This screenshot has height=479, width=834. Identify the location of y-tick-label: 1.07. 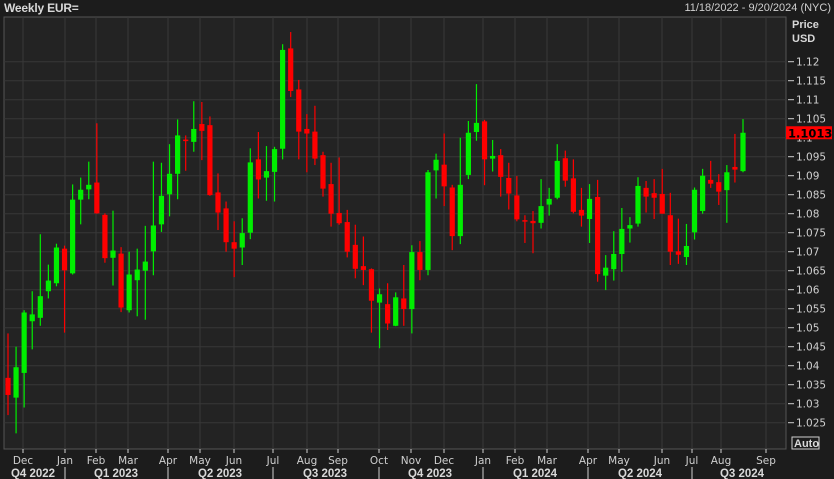
(807, 253).